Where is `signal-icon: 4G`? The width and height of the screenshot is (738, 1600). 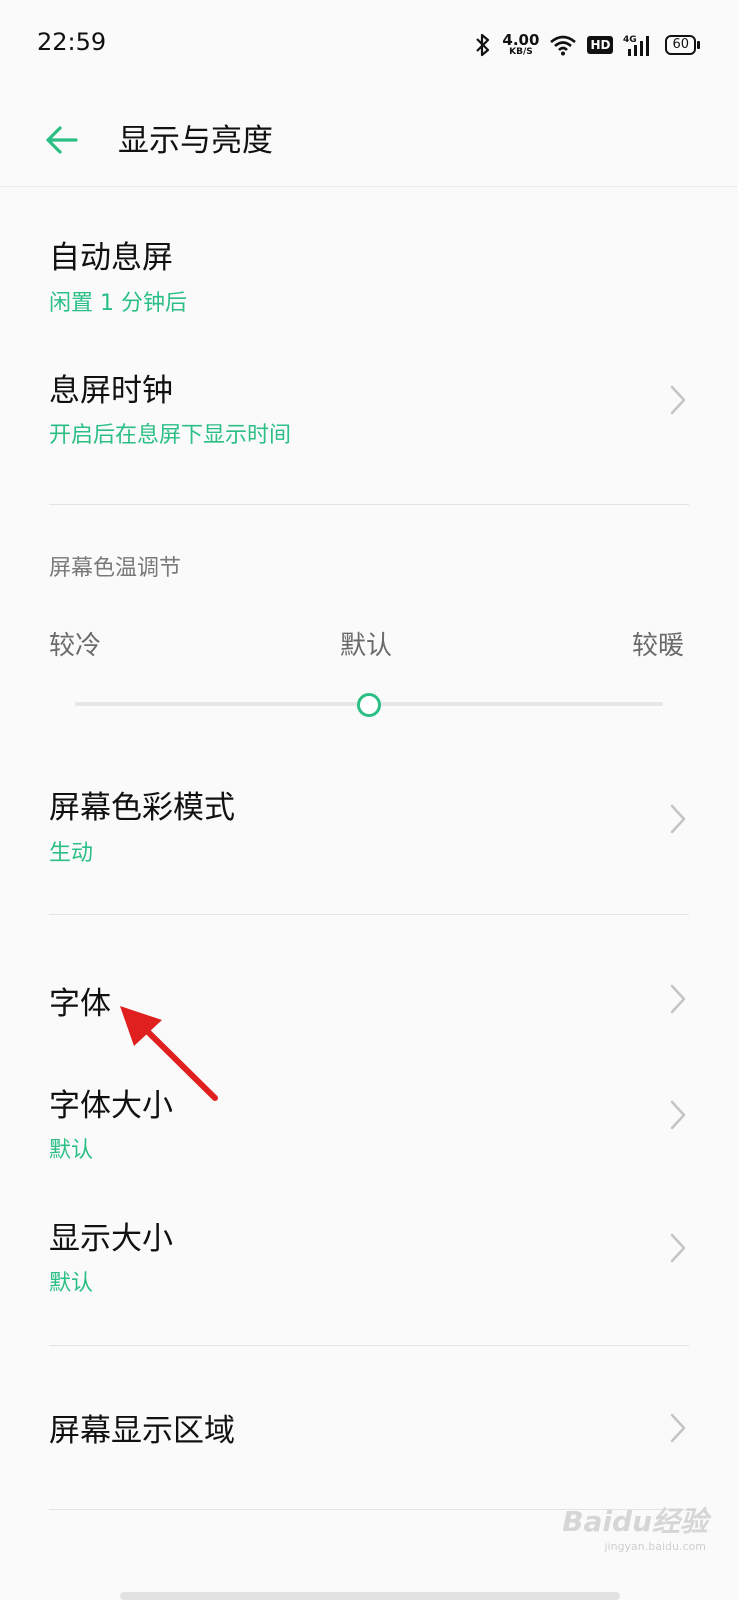
signal-icon: 4G is located at coordinates (636, 45).